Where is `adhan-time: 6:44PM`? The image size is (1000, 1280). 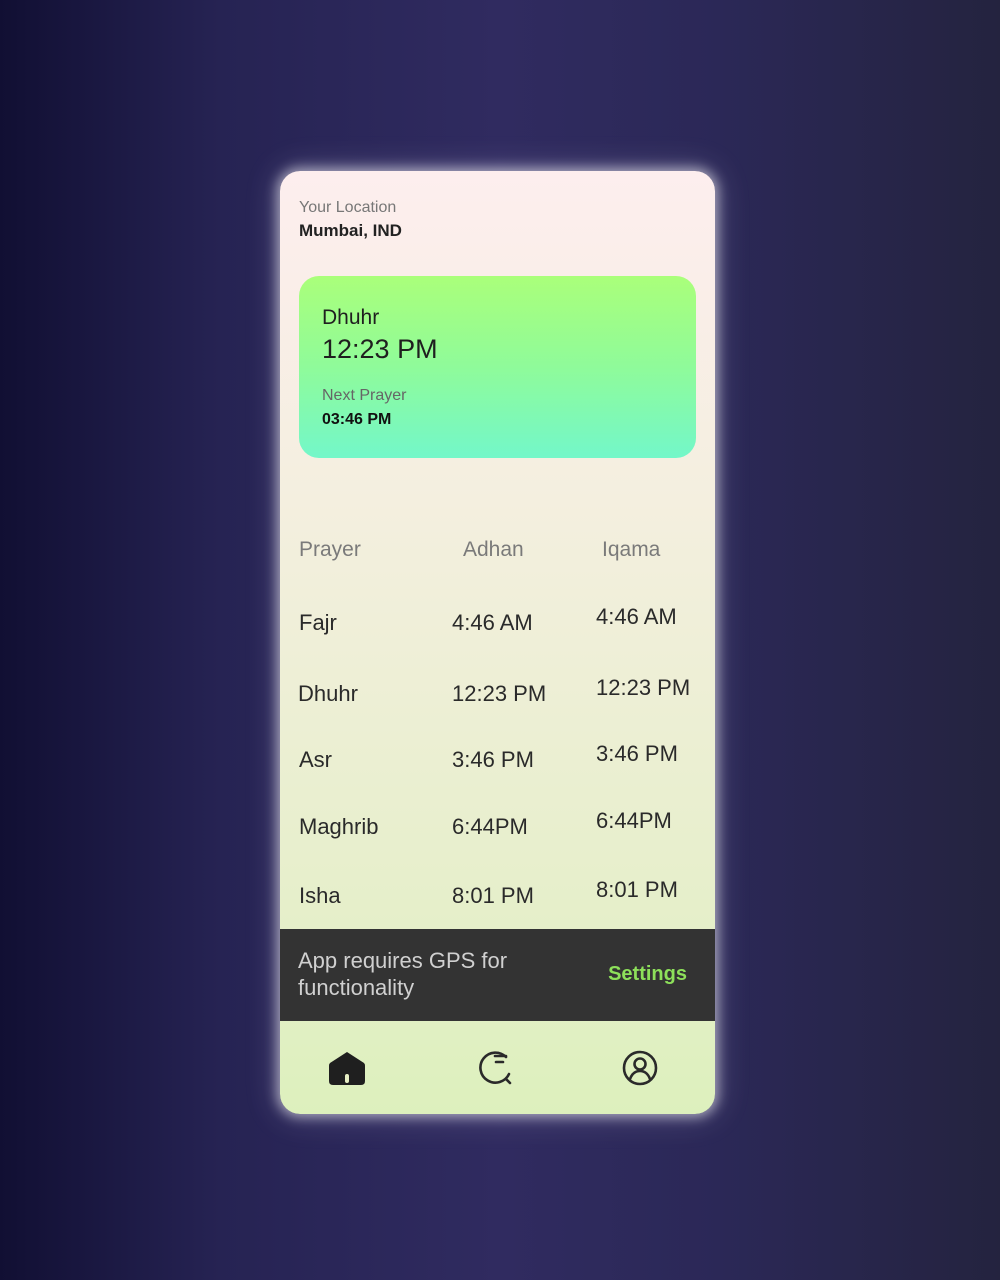
adhan-time: 6:44PM is located at coordinates (490, 826).